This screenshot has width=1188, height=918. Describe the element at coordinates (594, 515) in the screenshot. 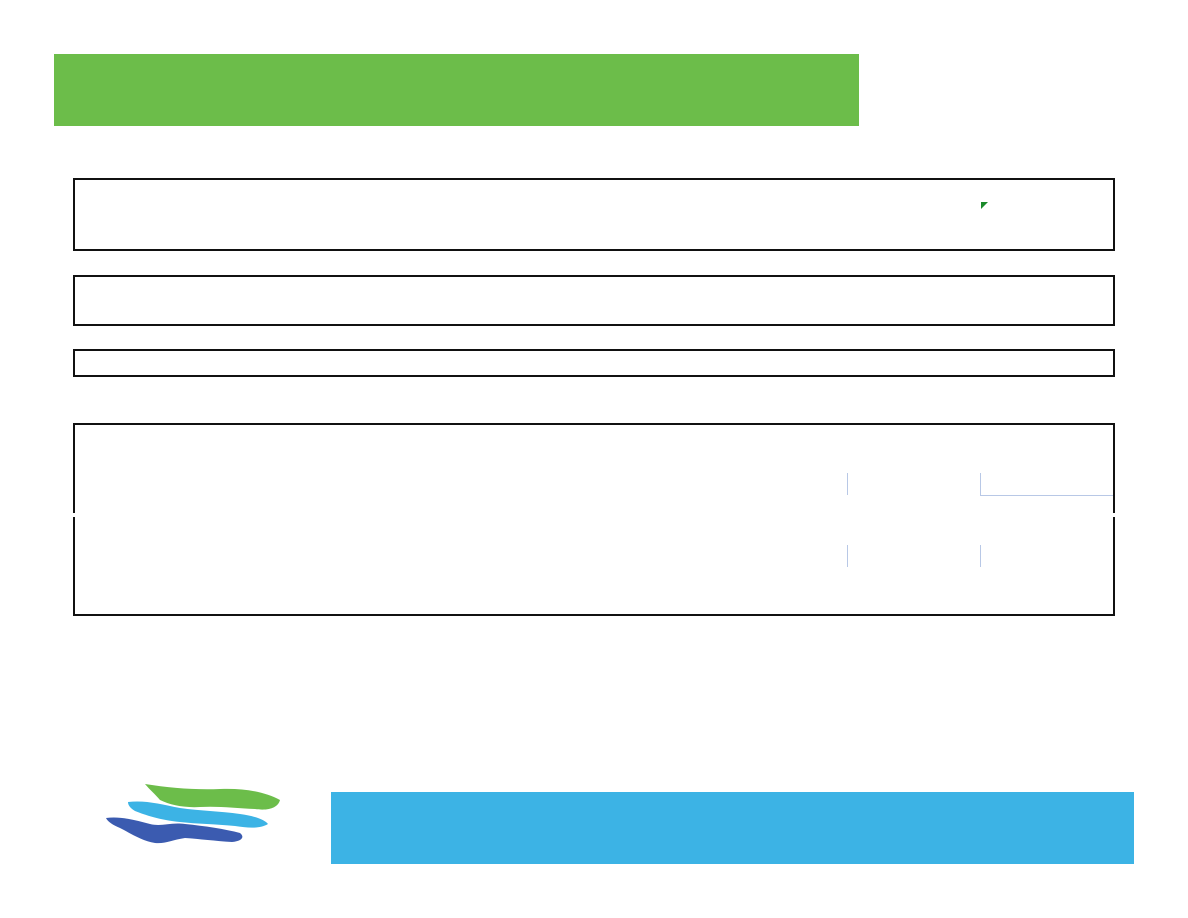

I see `table-row-separator` at that location.